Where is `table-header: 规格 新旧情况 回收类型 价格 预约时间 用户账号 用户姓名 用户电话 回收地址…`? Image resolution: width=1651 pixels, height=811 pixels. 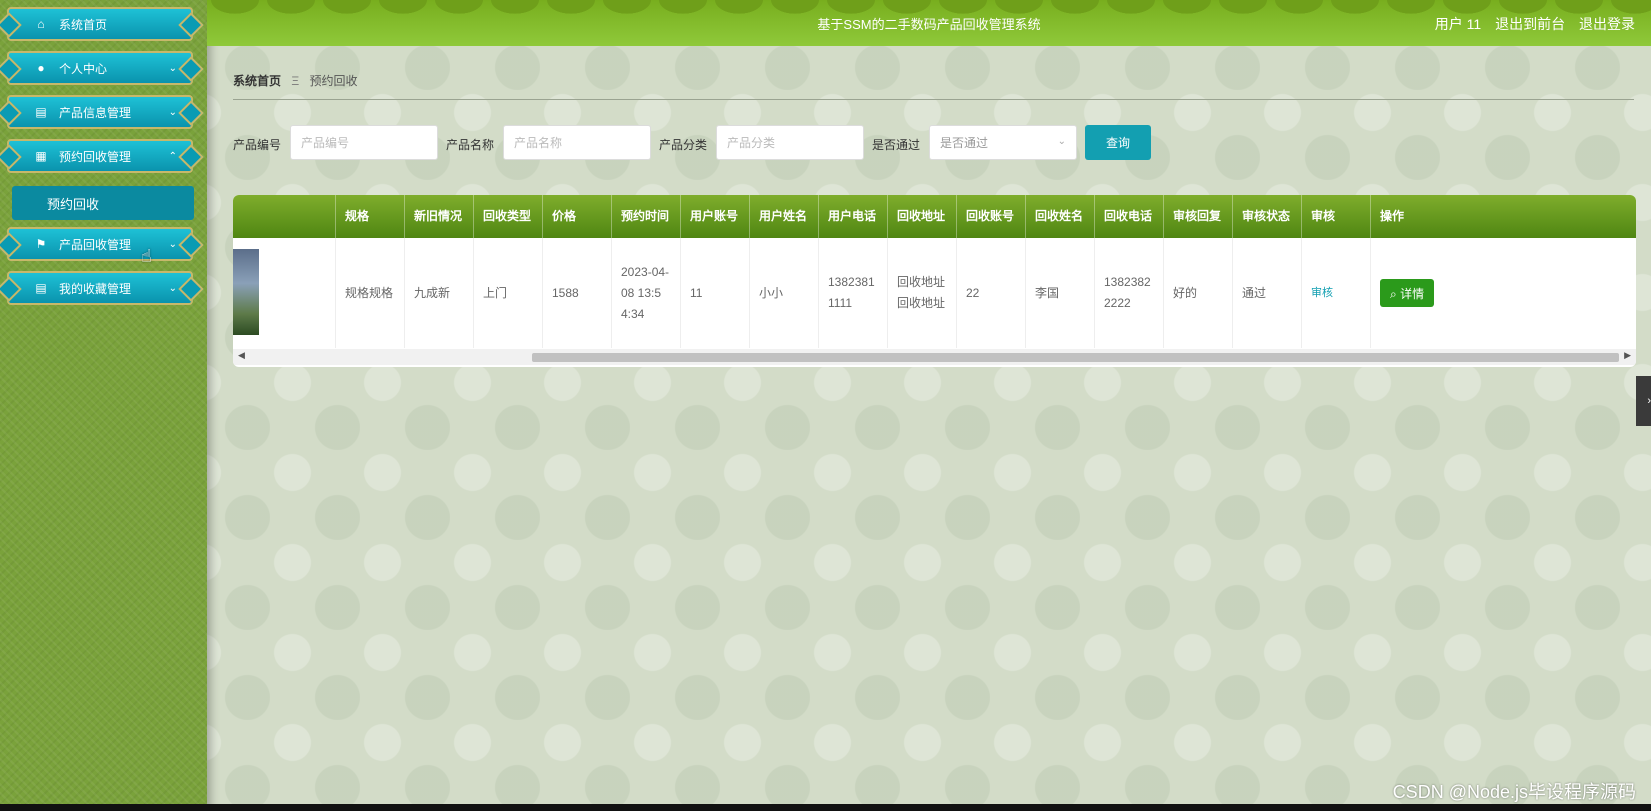 table-header: 规格 新旧情况 回收类型 价格 预约时间 用户账号 用户姓名 用户电话 回收地址… is located at coordinates (934, 216).